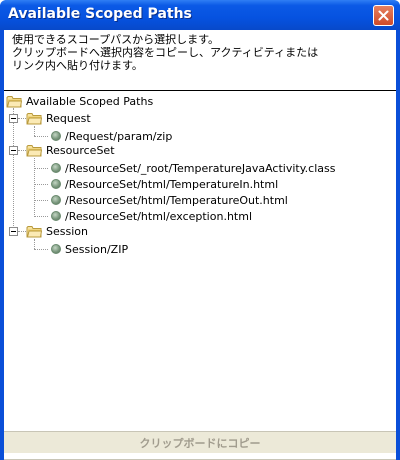 The image size is (400, 460). What do you see at coordinates (22, 231) in the screenshot?
I see `tree-line-session-branch` at bounding box center [22, 231].